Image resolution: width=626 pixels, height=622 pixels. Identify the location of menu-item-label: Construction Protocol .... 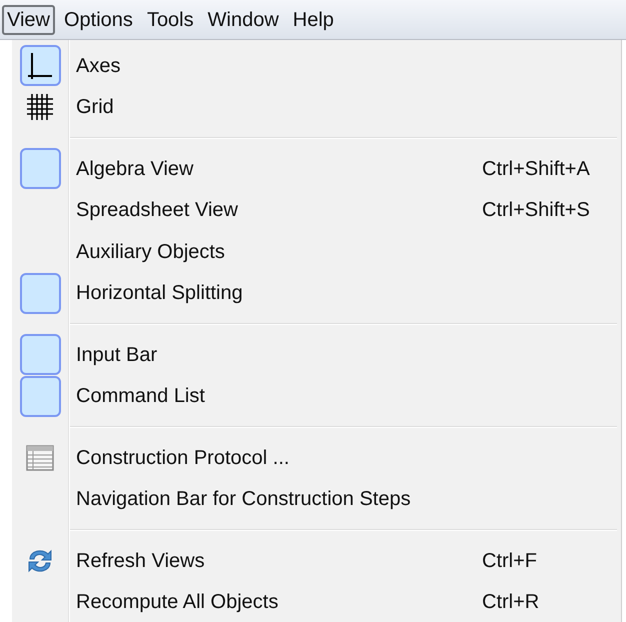
(183, 458).